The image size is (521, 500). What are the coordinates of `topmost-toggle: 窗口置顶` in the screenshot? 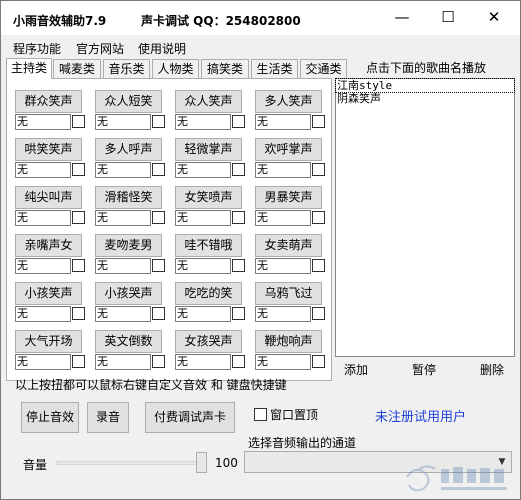 It's located at (286, 414).